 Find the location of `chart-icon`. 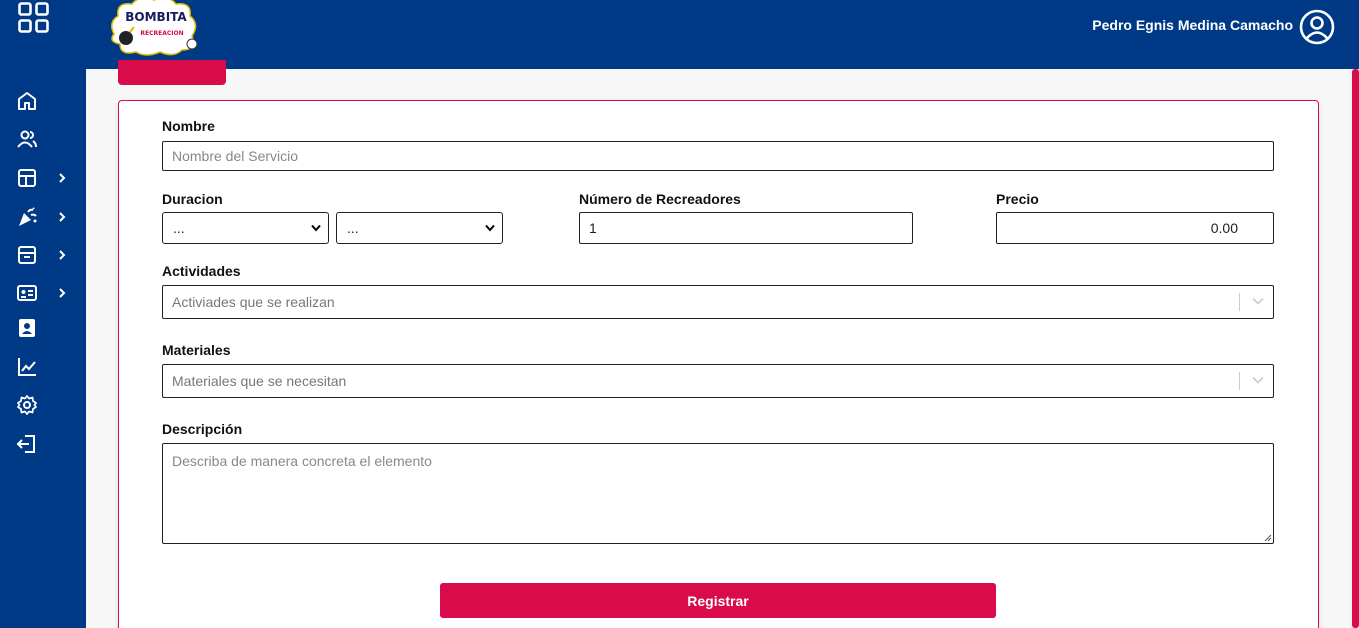

chart-icon is located at coordinates (27, 367).